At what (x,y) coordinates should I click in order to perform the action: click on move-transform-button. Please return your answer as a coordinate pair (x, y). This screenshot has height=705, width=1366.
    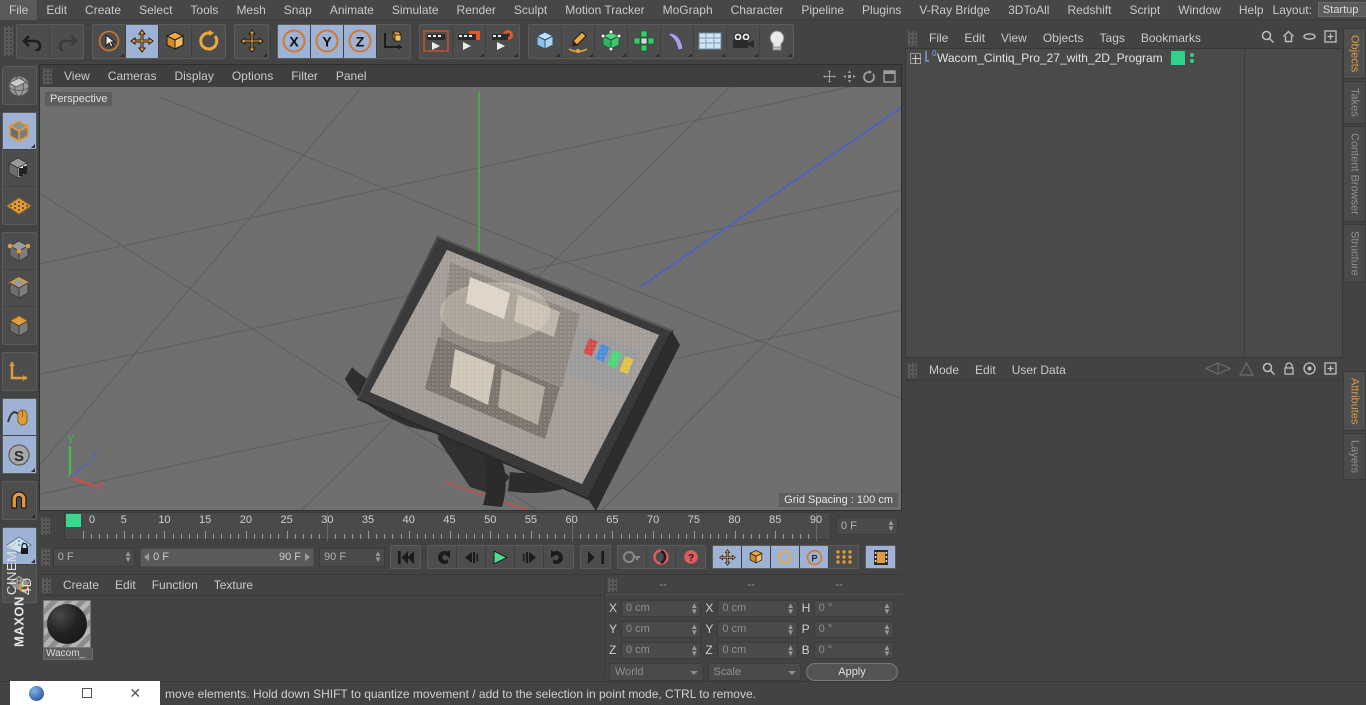
    Looking at the image, I should click on (251, 41).